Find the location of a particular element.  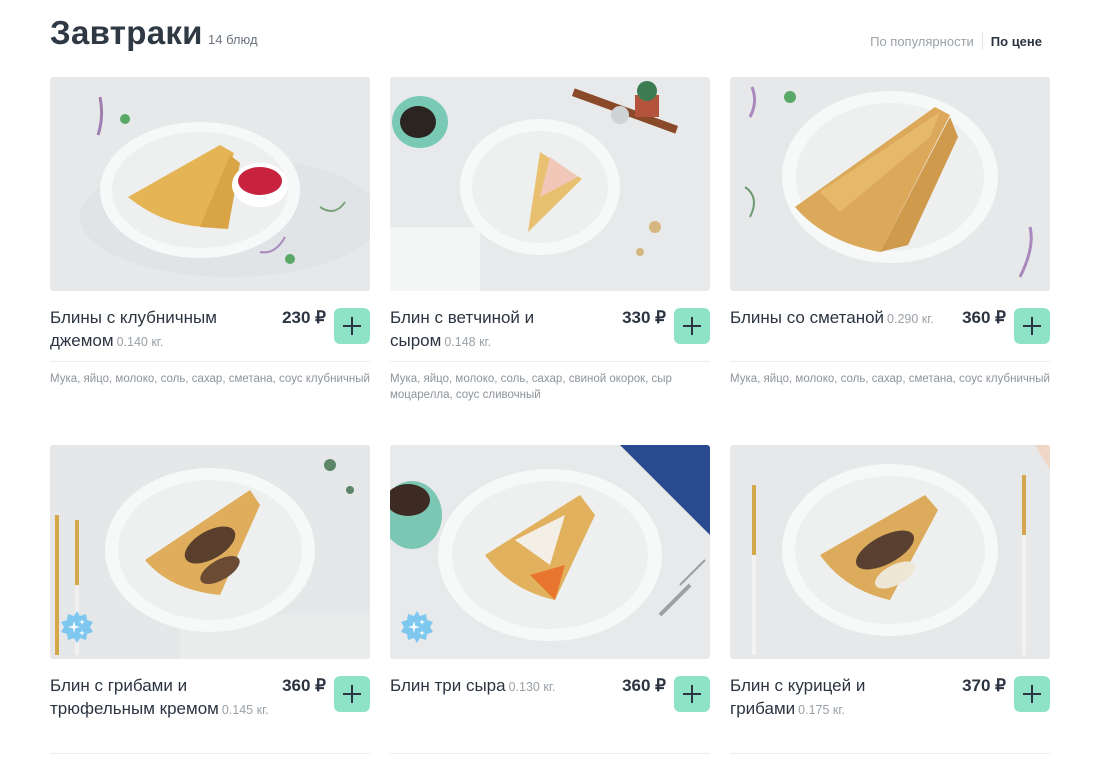

product-price: 230 ₽ is located at coordinates (304, 317).